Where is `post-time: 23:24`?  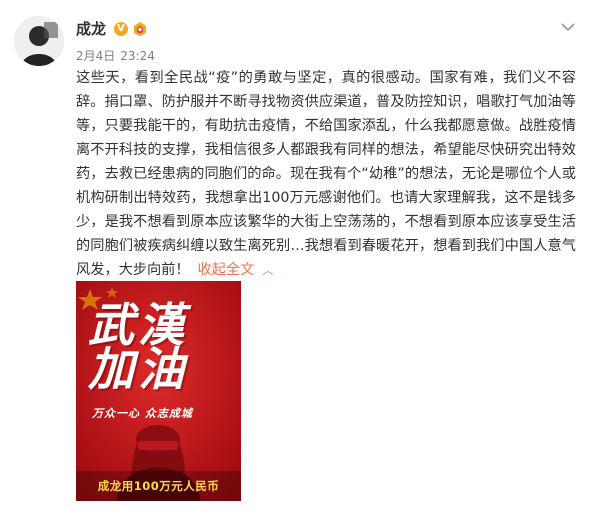 post-time: 23:24 is located at coordinates (137, 56).